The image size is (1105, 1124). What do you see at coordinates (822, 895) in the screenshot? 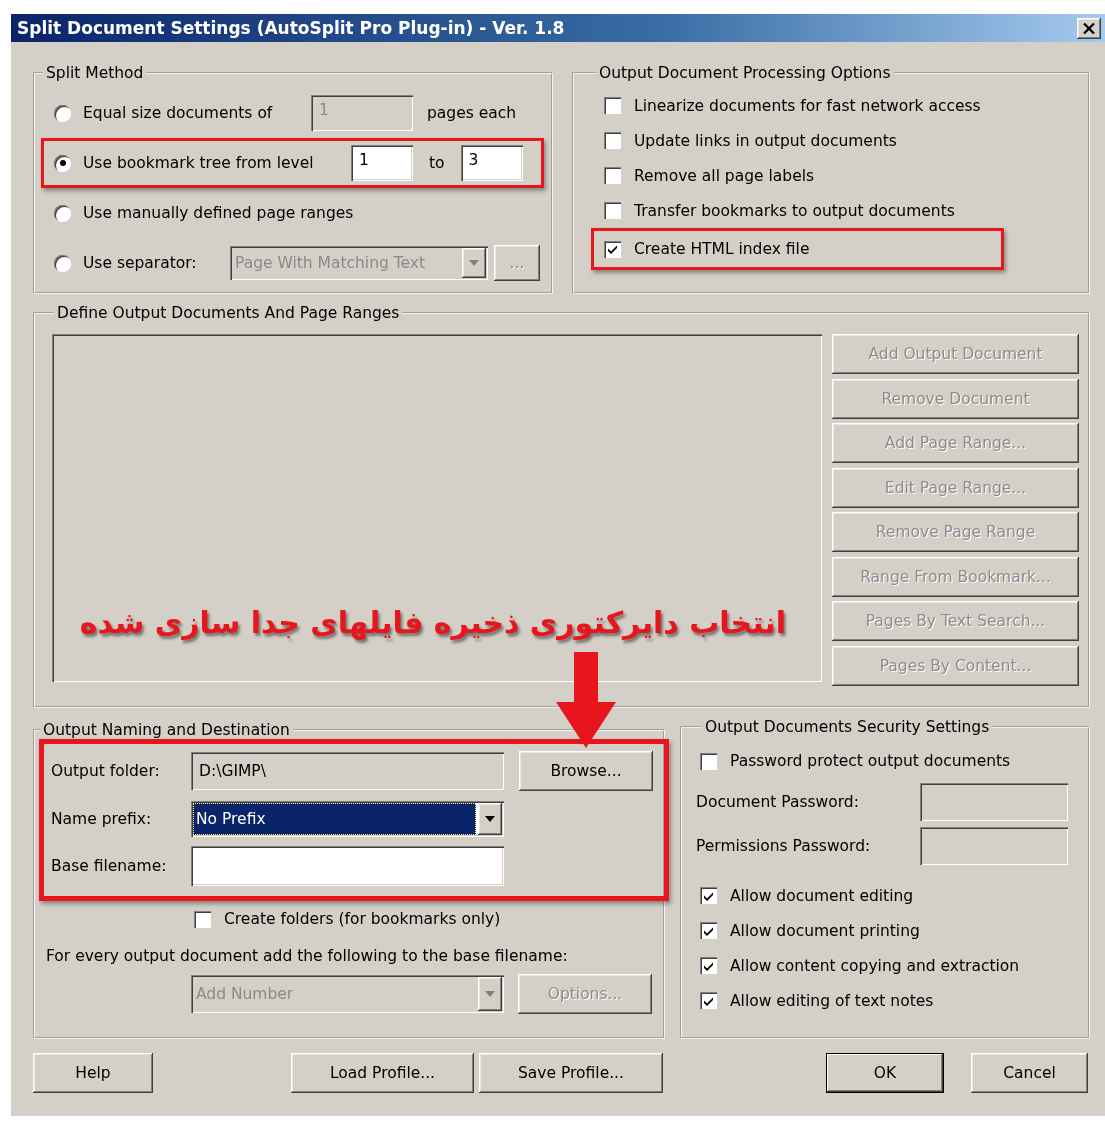
I see `checkbox-label: Allow document editing` at bounding box center [822, 895].